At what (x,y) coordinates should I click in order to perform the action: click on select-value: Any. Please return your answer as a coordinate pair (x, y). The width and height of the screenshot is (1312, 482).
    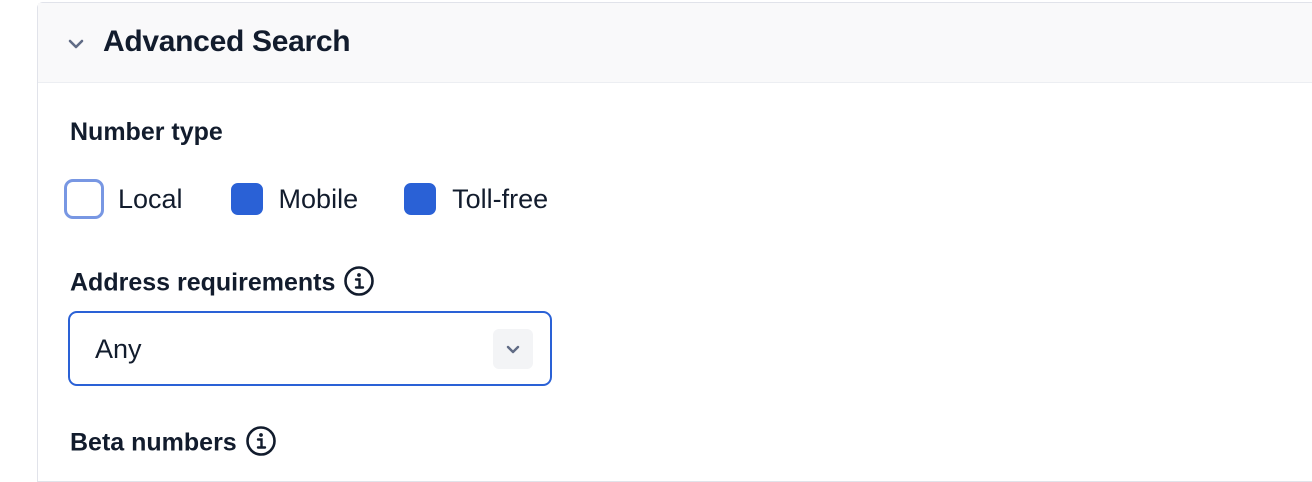
    Looking at the image, I should click on (118, 349).